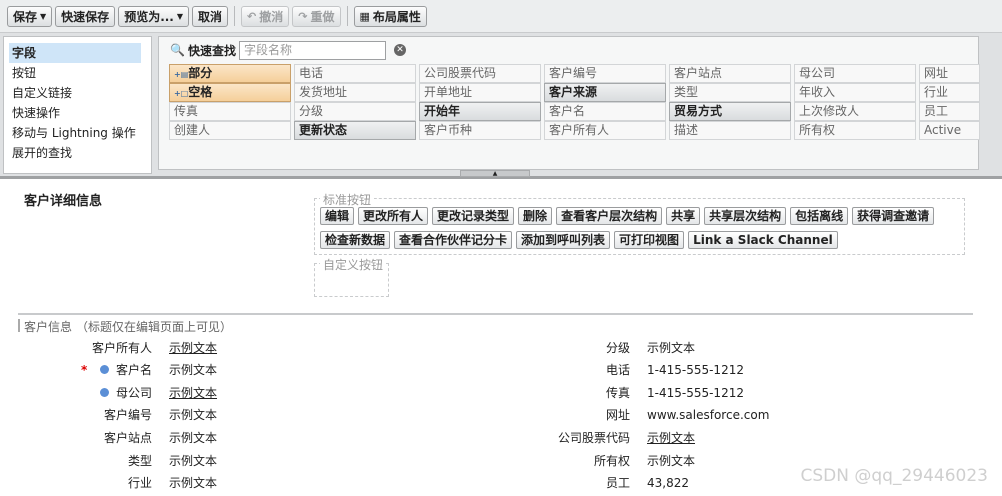  I want to click on field-label: 所有权, so click(611, 461).